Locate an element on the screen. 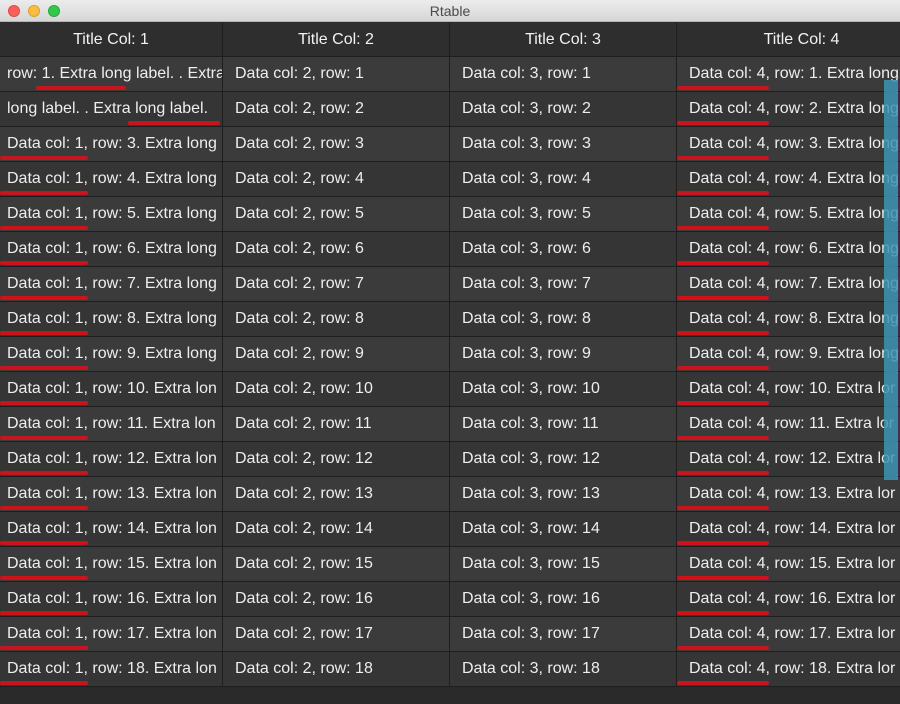  table-cell: Data col: 3, row: 5 is located at coordinates (563, 214).